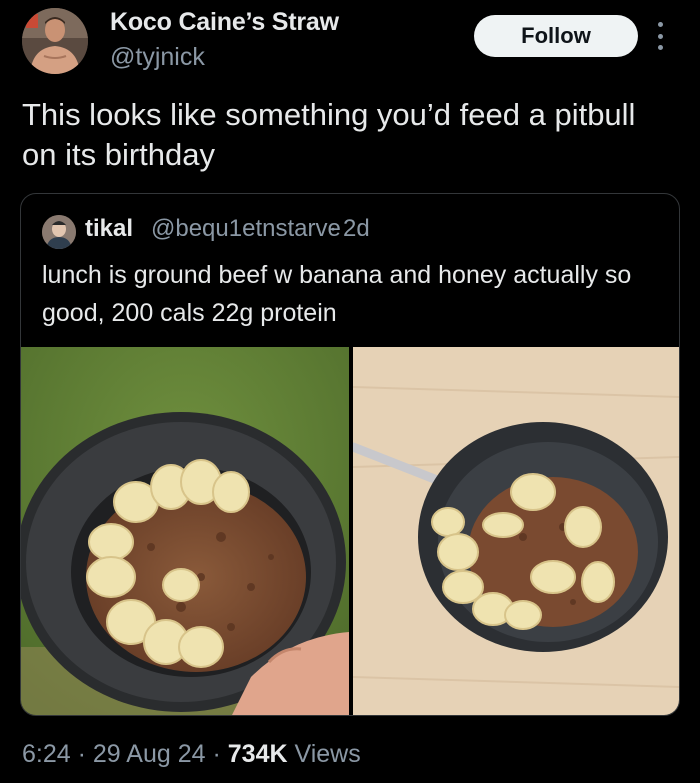 The image size is (700, 783). Describe the element at coordinates (258, 754) in the screenshot. I see `views-count: 734K` at that location.